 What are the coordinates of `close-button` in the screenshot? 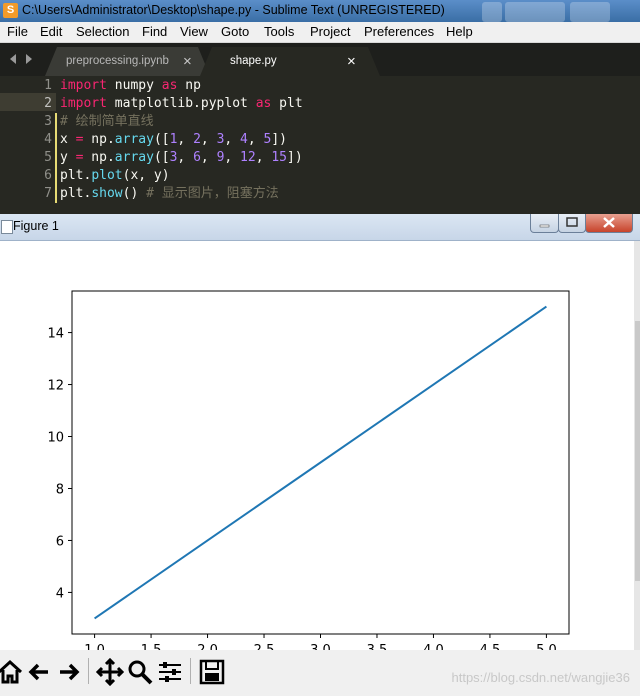 It's located at (609, 223).